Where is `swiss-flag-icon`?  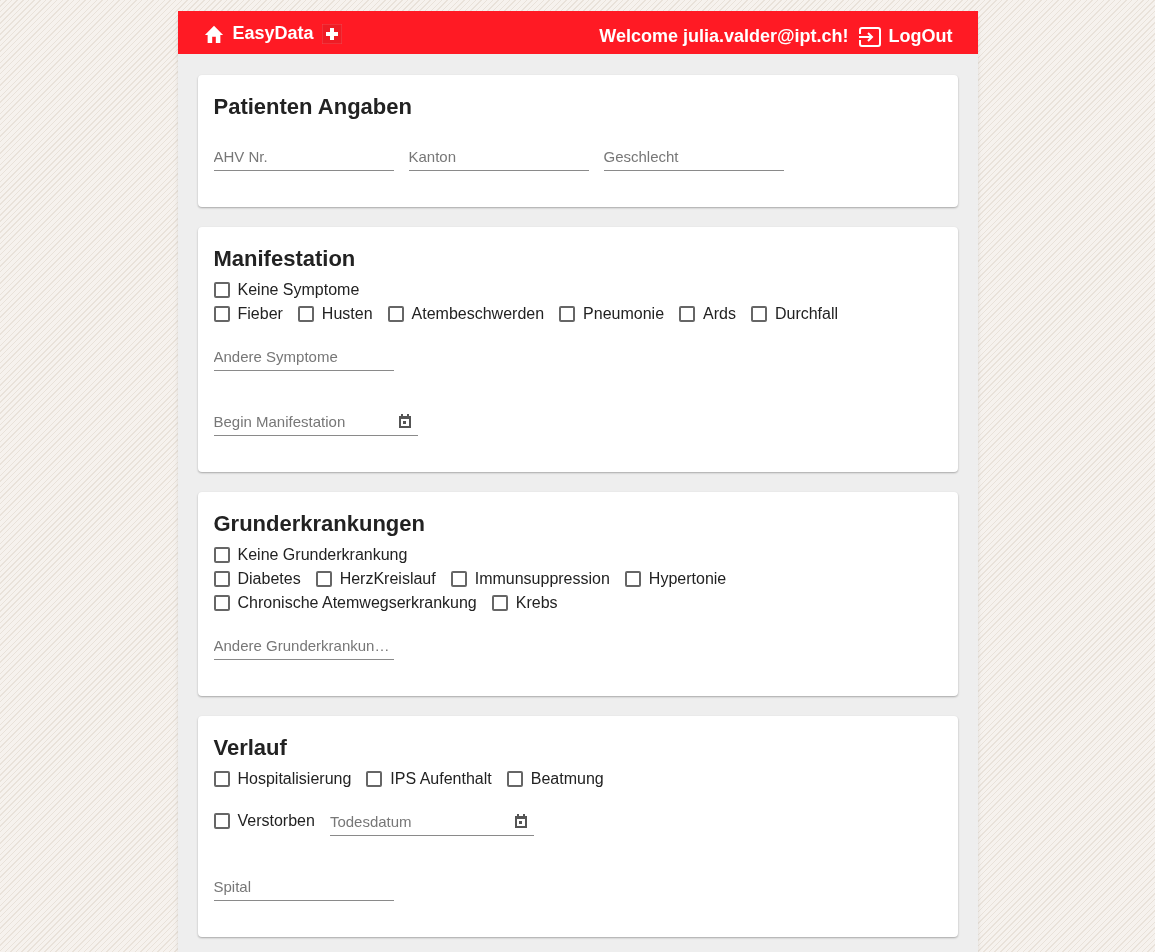
swiss-flag-icon is located at coordinates (331, 33).